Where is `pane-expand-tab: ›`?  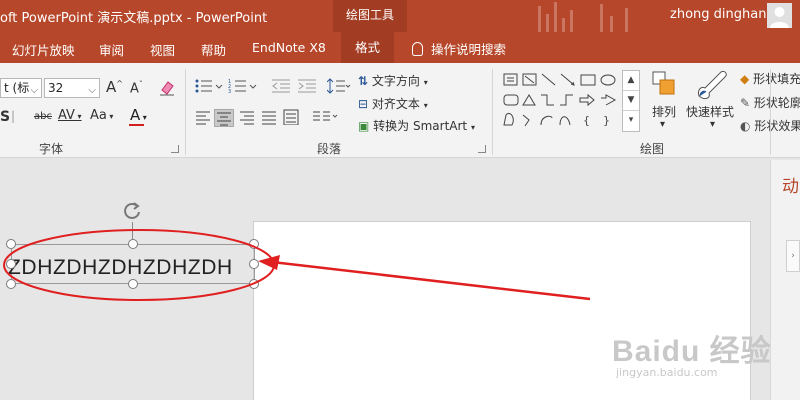 pane-expand-tab: › is located at coordinates (793, 256).